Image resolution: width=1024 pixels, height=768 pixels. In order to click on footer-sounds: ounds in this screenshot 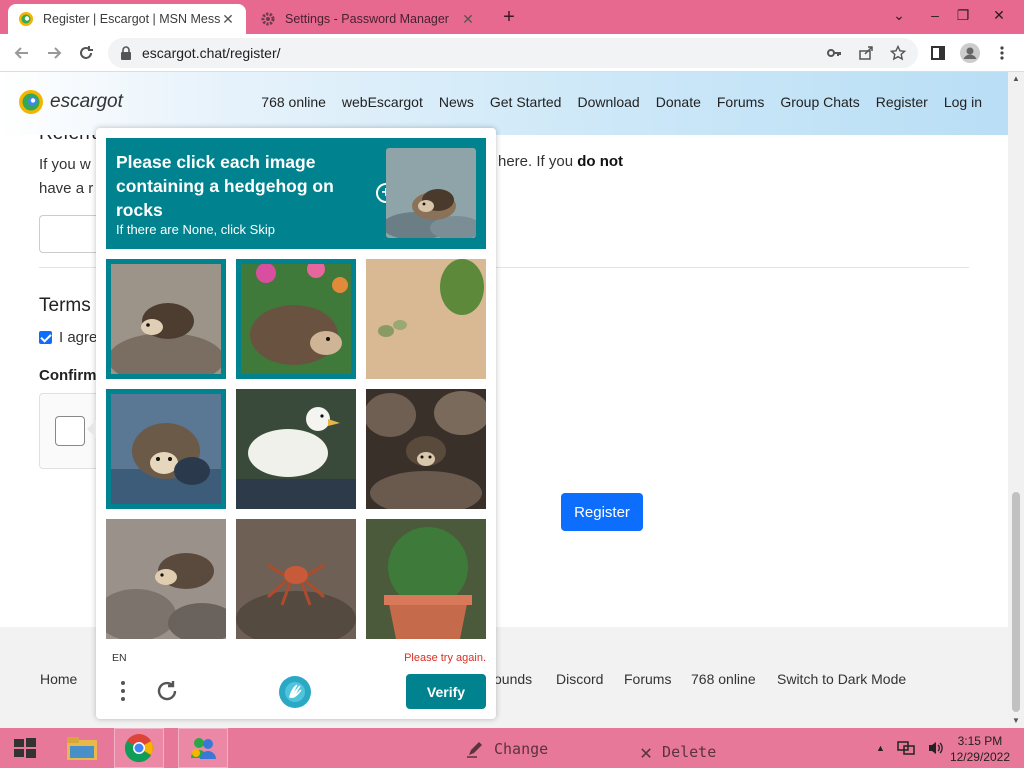, I will do `click(513, 679)`.